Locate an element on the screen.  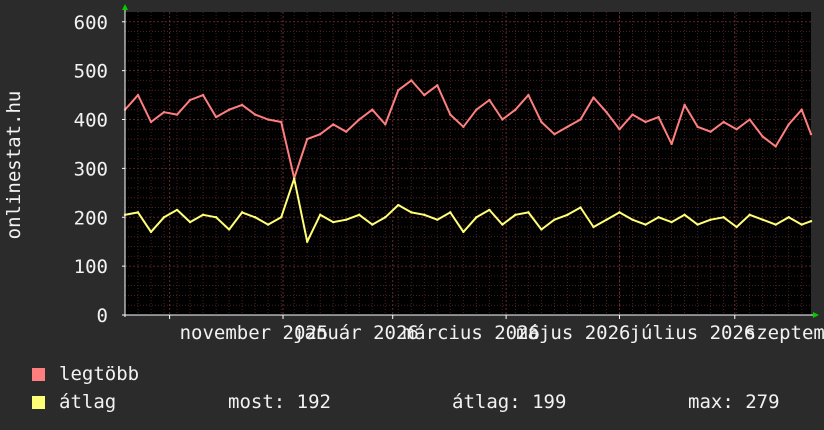
x-tick-label: szeptember is located at coordinates (784, 333).